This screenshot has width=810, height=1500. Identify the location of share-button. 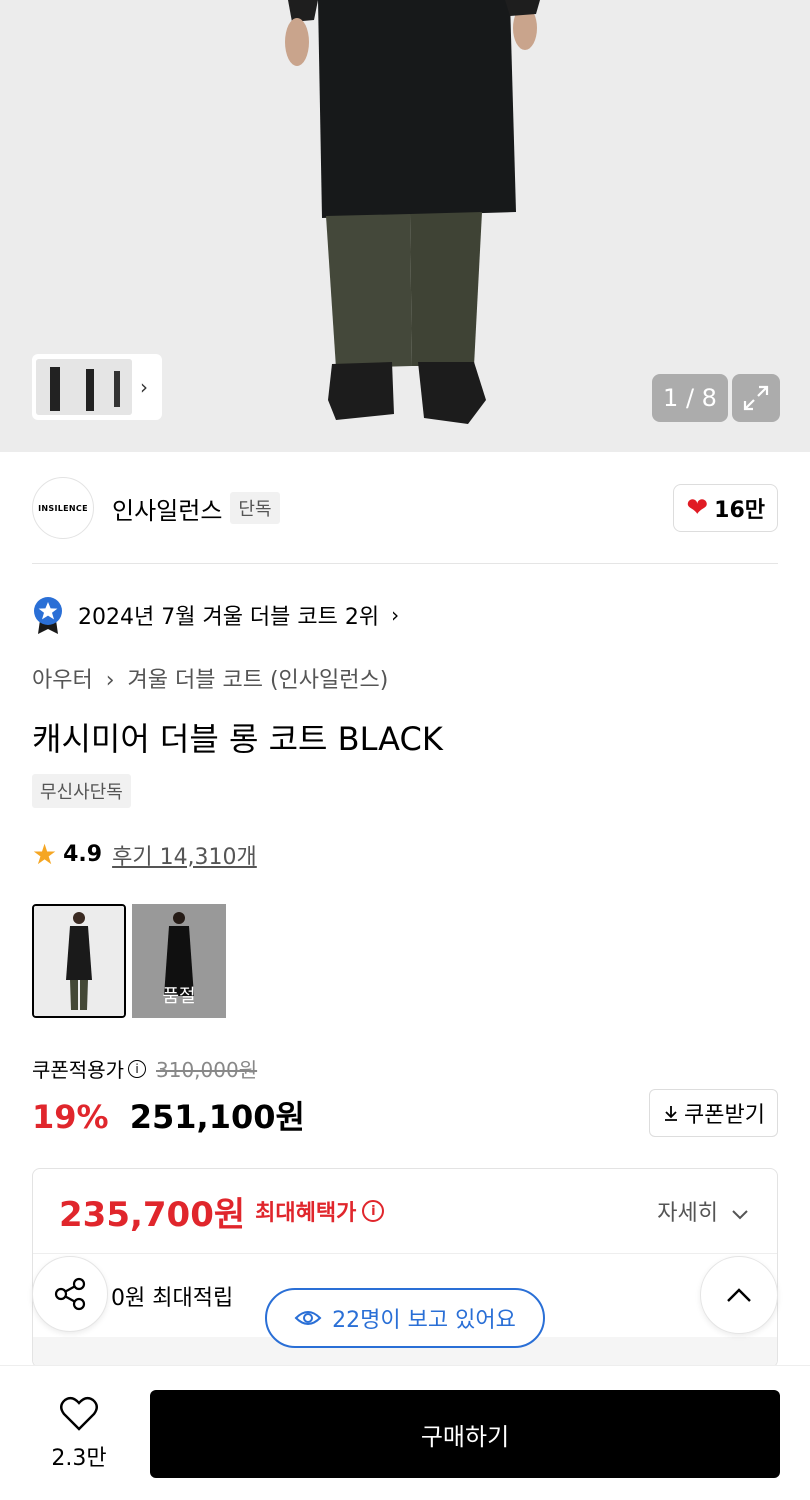
(70, 1294).